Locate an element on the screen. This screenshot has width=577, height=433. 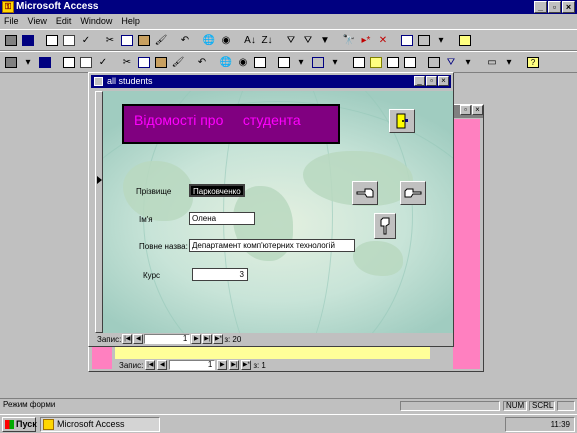
office-assistant-icon is located at coordinates (465, 40).